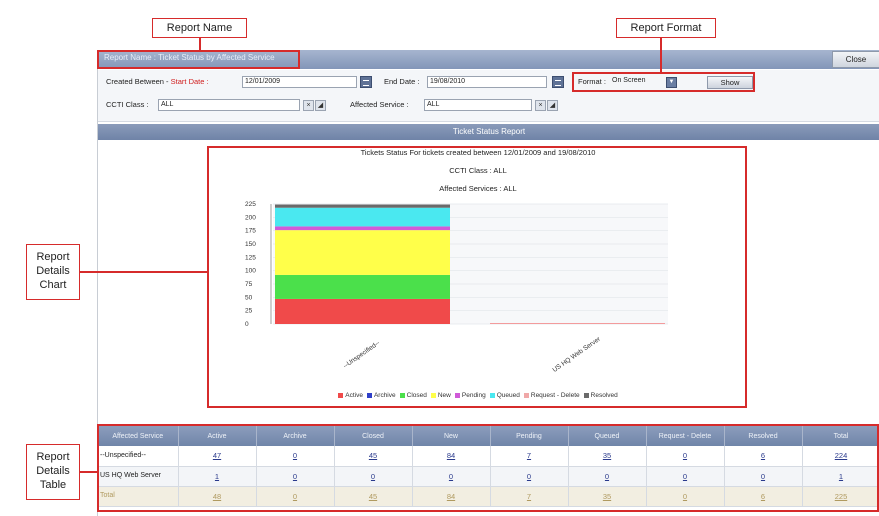 The width and height of the screenshot is (879, 516). What do you see at coordinates (308, 105) in the screenshot?
I see `ccti-clear-icon: ×` at bounding box center [308, 105].